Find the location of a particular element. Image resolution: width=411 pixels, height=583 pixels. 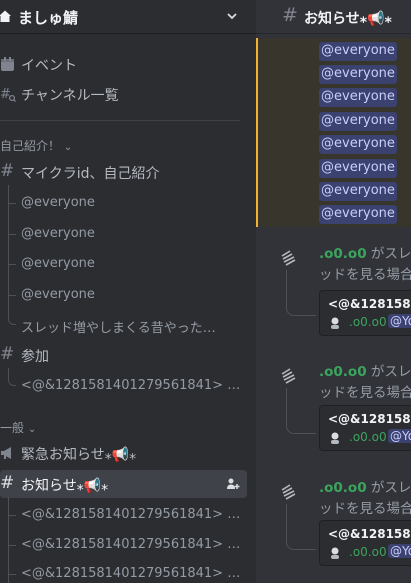

channel-urgent: 緊急お知らせ⁎📢⁎ is located at coordinates (128, 453).